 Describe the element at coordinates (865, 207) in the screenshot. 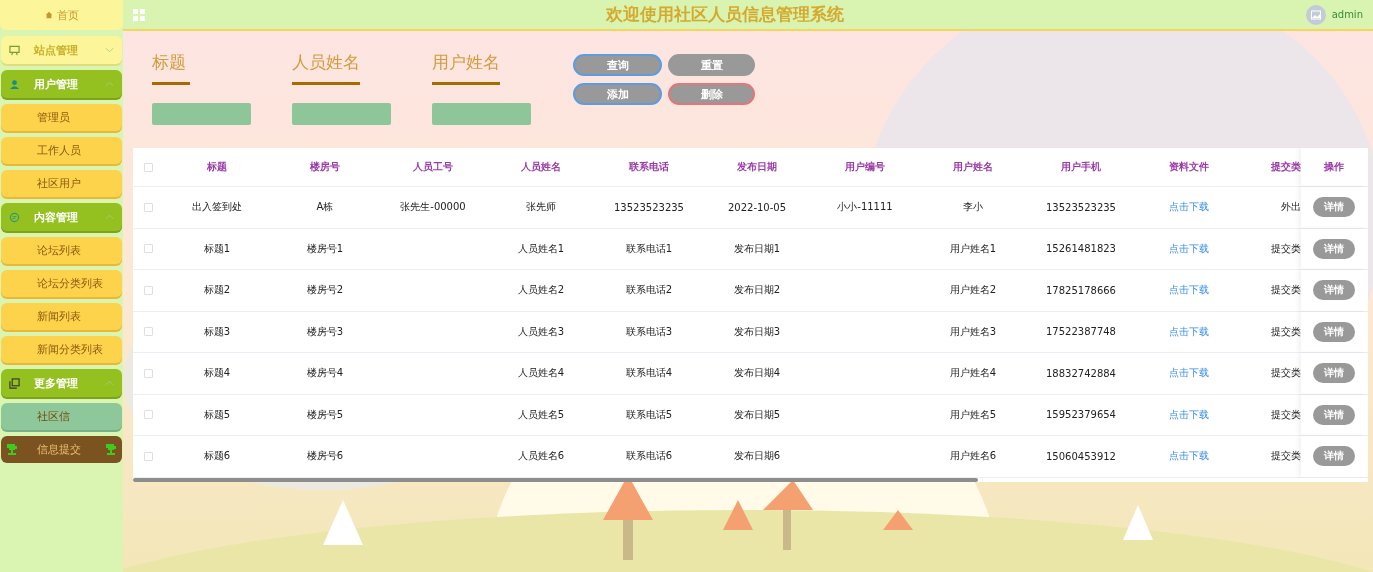

I see `table-cell: 小小-11111` at that location.